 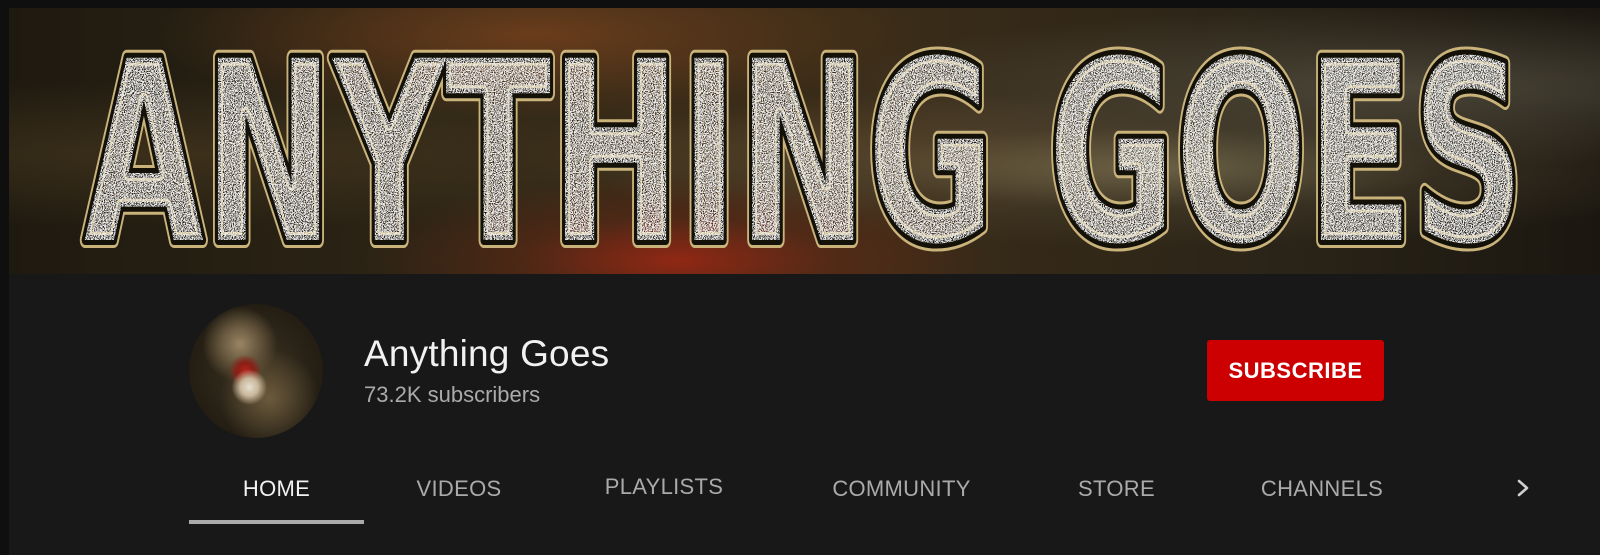 What do you see at coordinates (276, 522) in the screenshot?
I see `active-tab-indicator` at bounding box center [276, 522].